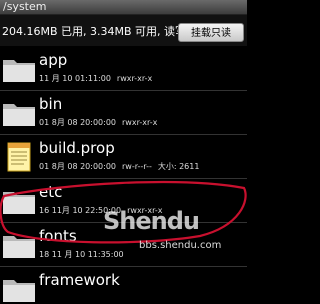 This screenshot has width=320, height=304. I want to click on file-name: bin, so click(51, 104).